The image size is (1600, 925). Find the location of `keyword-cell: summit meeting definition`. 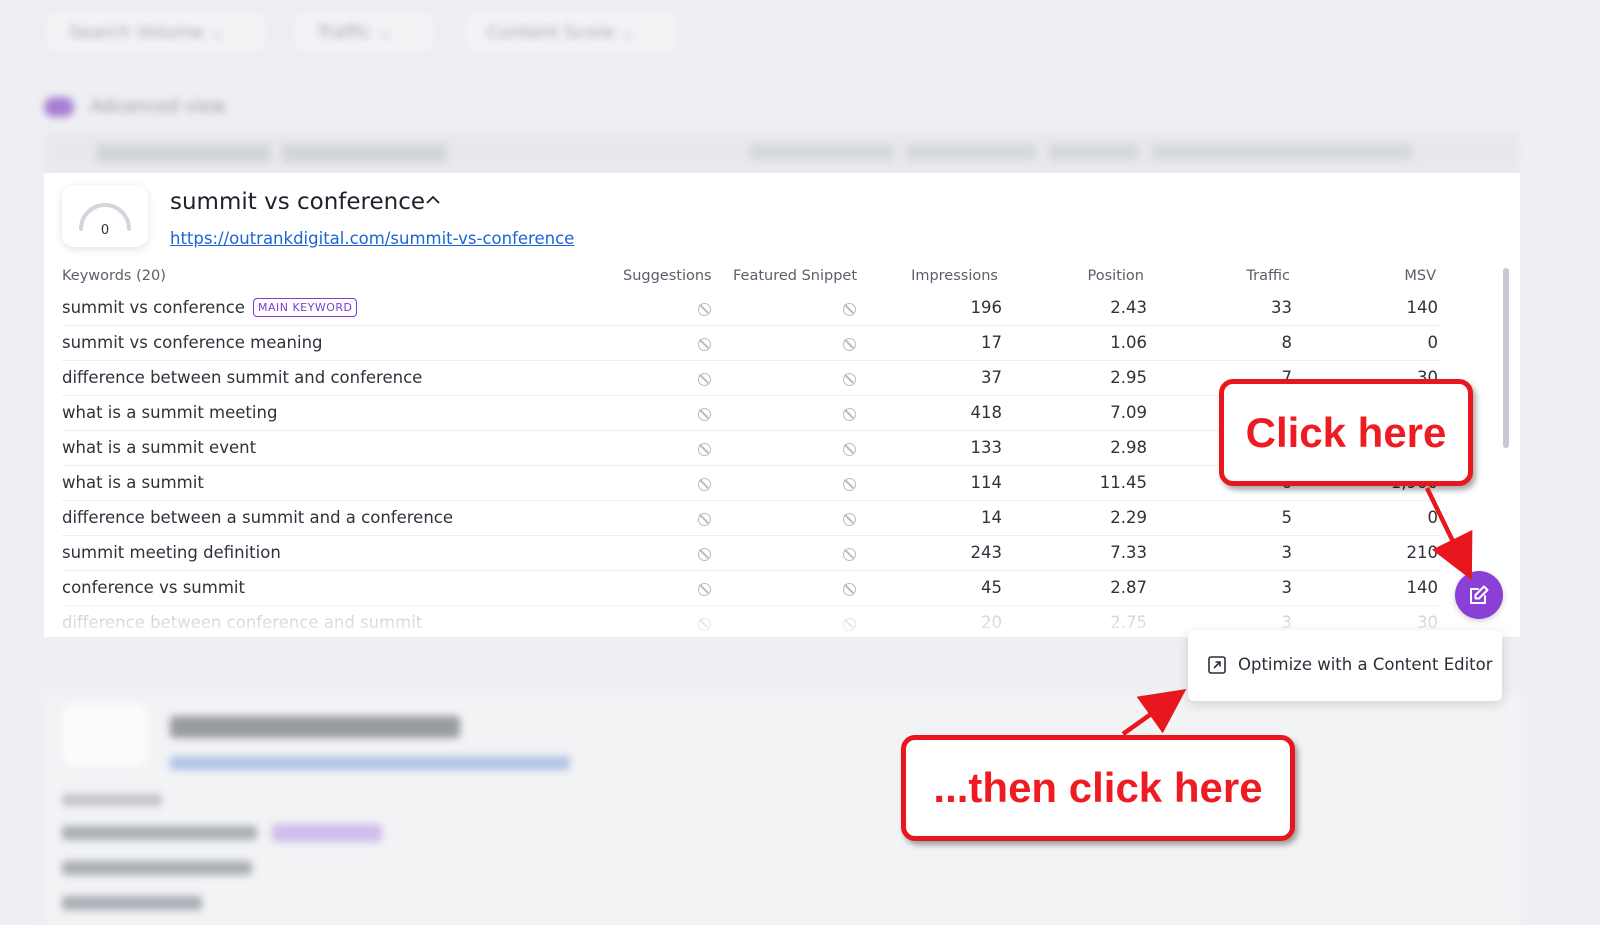

keyword-cell: summit meeting definition is located at coordinates (171, 552).